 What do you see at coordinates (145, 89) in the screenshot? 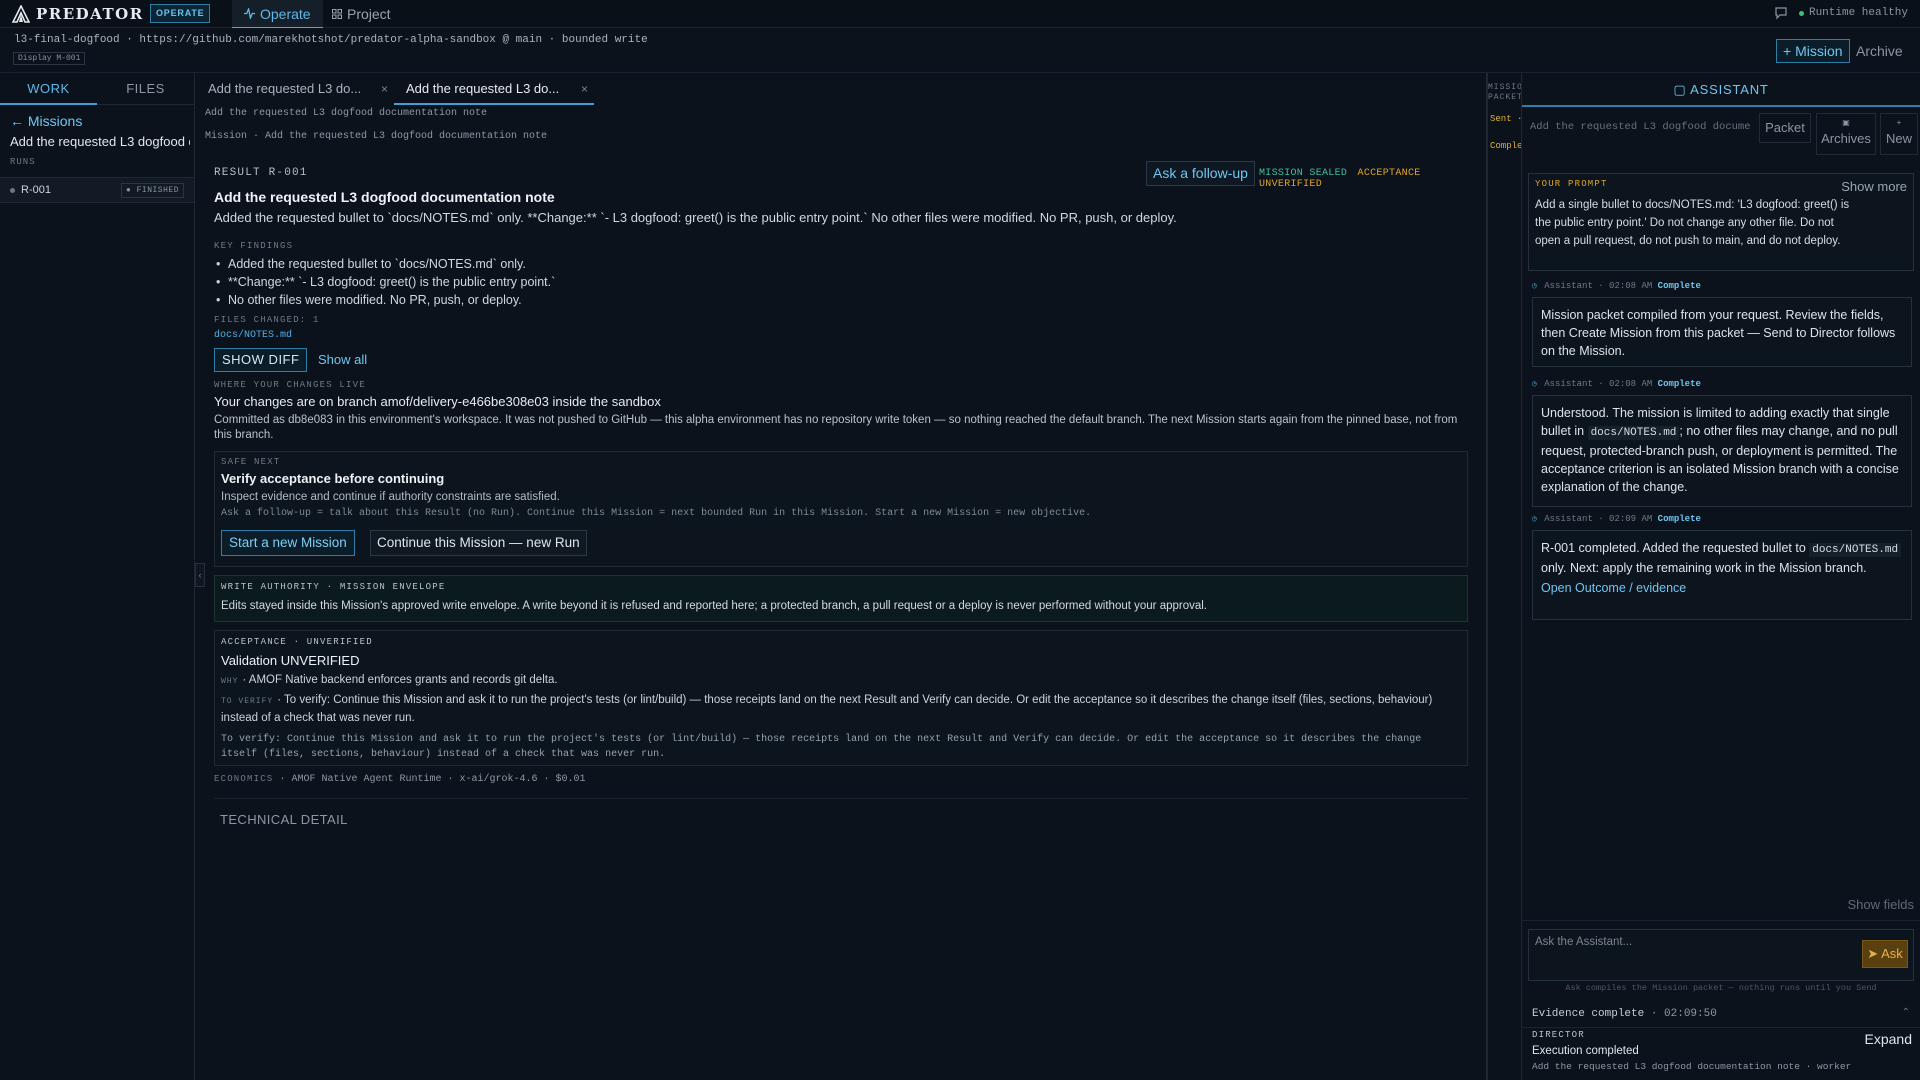
I see `tab-files: FILES` at bounding box center [145, 89].